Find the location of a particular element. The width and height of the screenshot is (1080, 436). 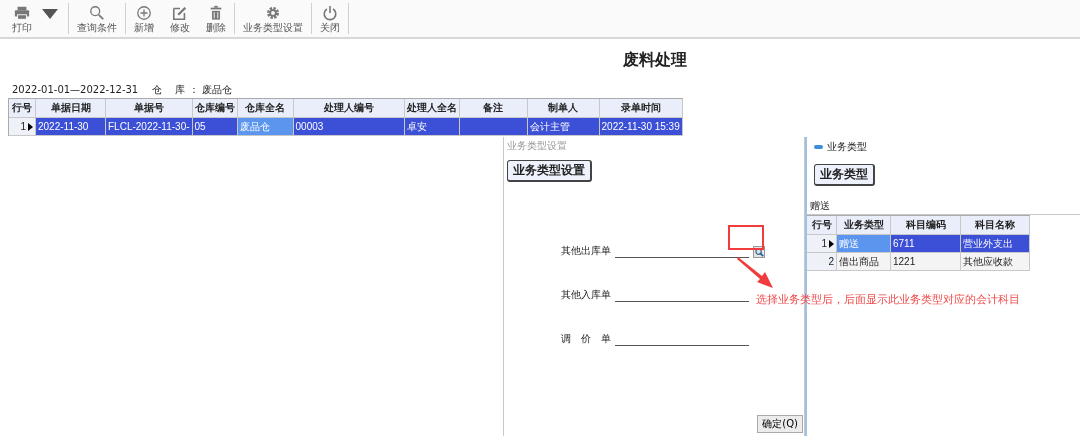

current-type: 赠送 is located at coordinates (820, 205).